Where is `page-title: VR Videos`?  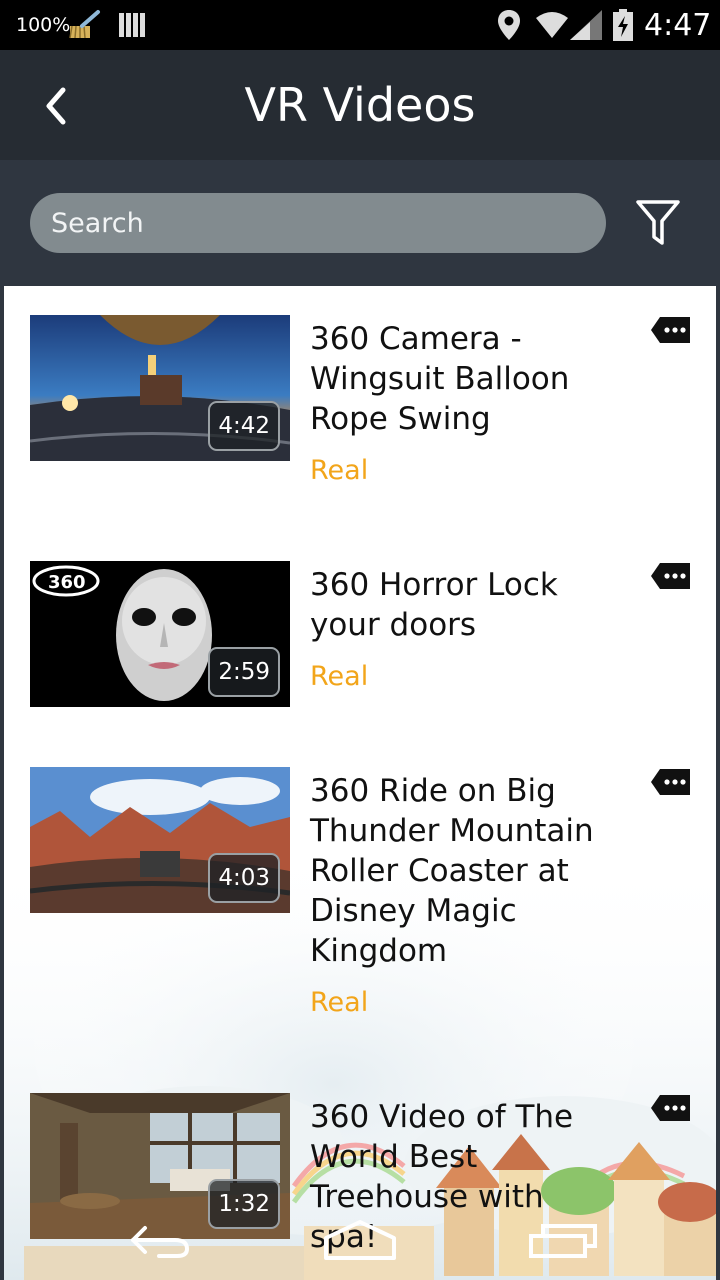
page-title: VR Videos is located at coordinates (360, 105).